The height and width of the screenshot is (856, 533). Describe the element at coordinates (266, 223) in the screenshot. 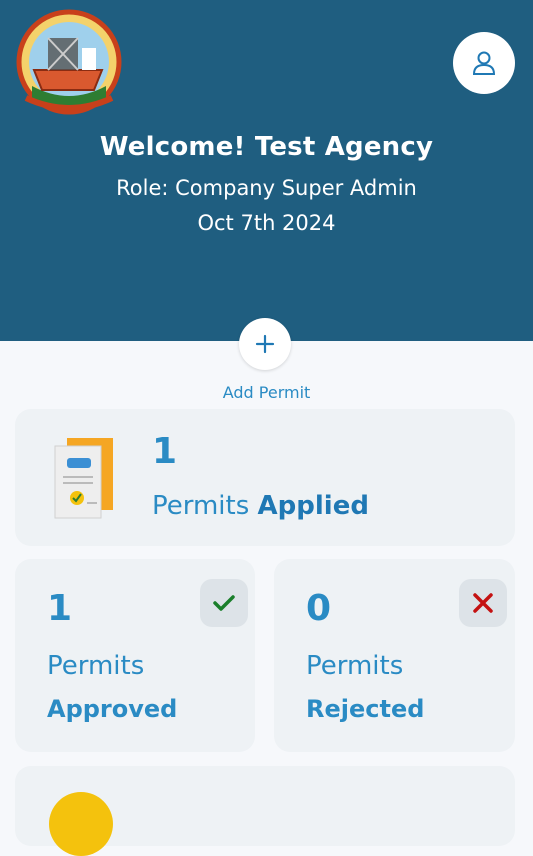

I see `date-text: Oct 7th 2024` at that location.